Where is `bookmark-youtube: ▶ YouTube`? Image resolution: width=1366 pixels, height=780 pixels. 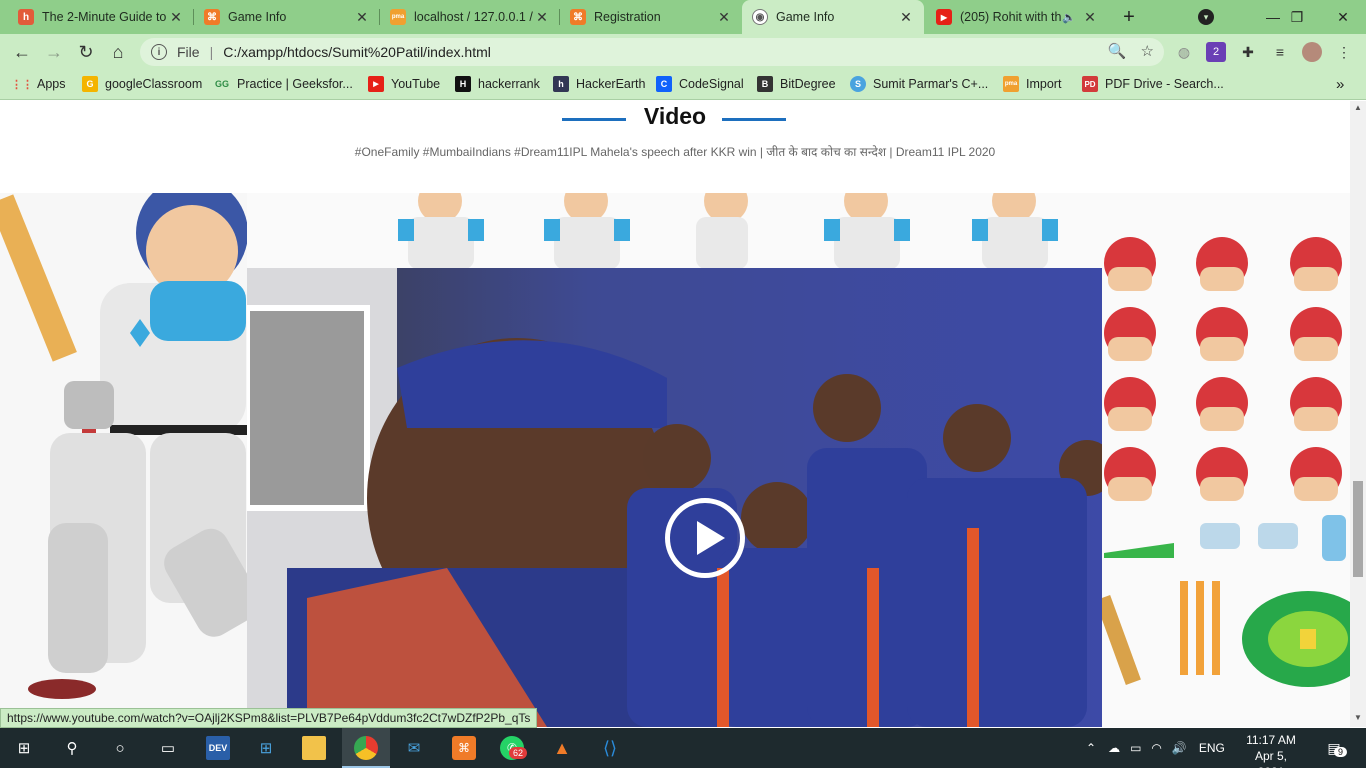
bookmark-youtube: ▶ YouTube is located at coordinates (404, 84).